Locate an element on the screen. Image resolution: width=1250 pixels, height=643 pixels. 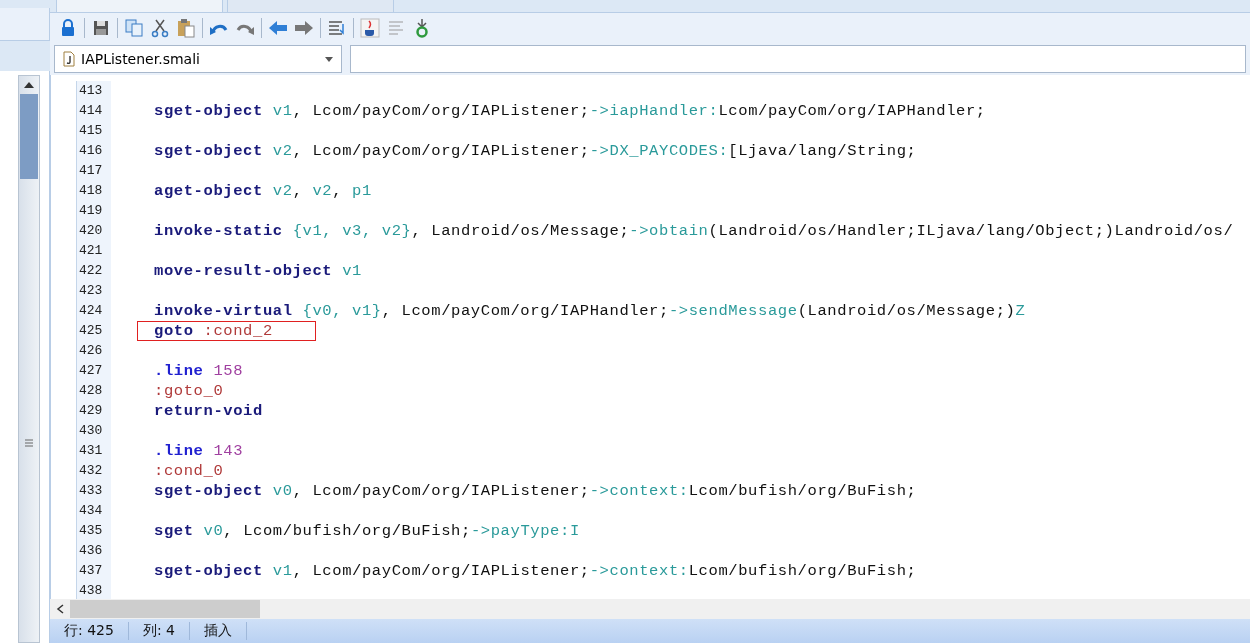
line-number: 418 is located at coordinates (91, 191).